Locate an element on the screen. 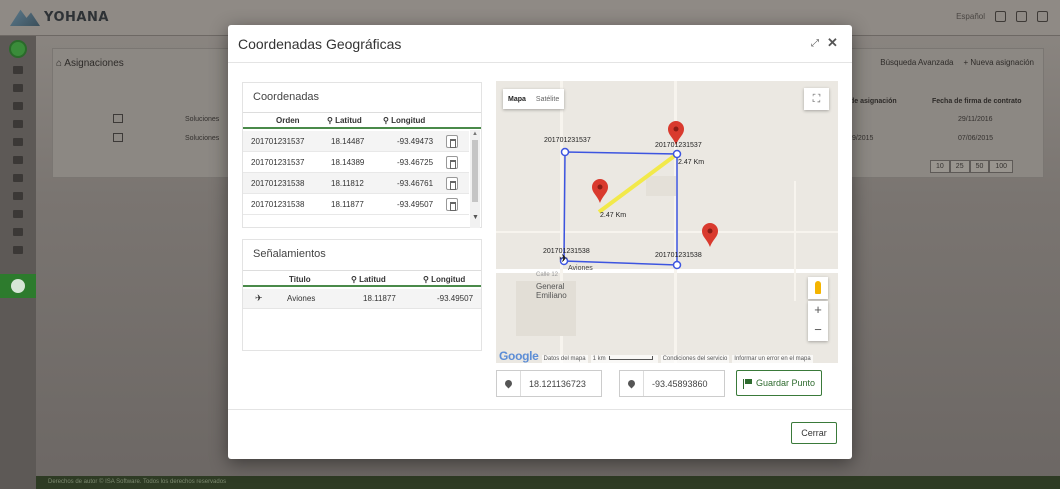 This screenshot has width=1060, height=489. row-contract-date: 29/11/2016 is located at coordinates (975, 119).